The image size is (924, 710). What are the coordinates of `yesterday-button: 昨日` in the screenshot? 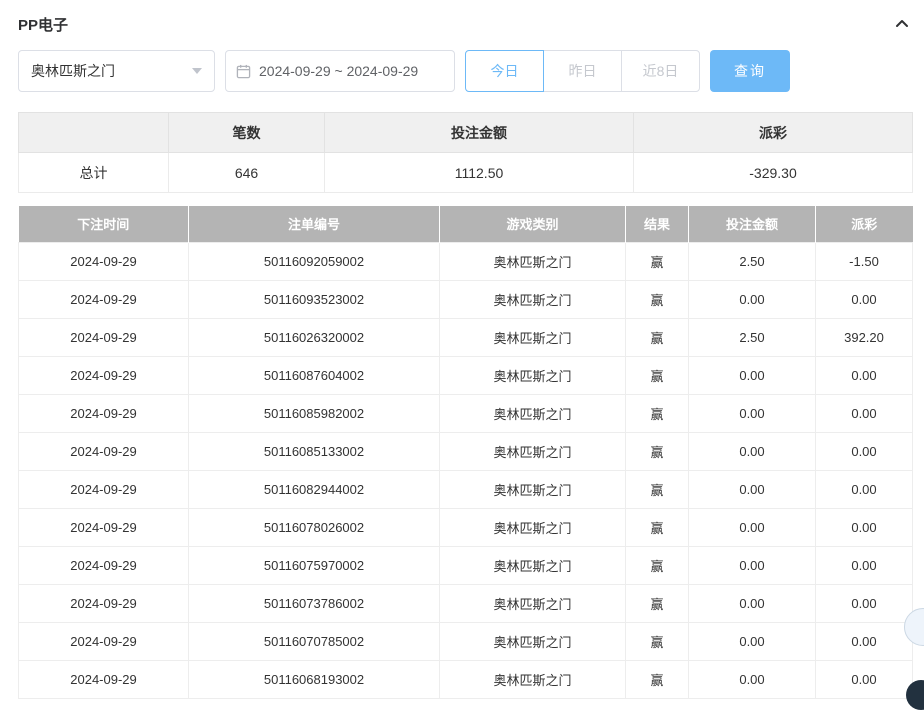 It's located at (582, 71).